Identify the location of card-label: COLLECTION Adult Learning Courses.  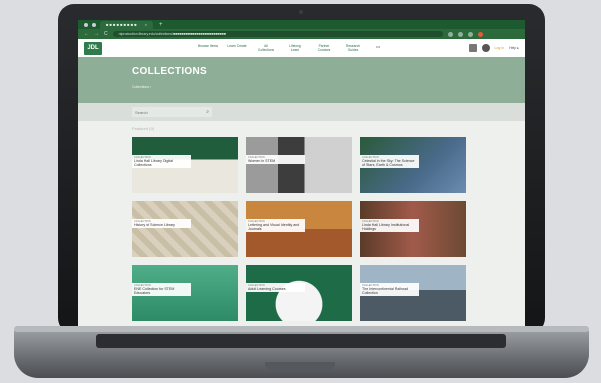
(276, 287).